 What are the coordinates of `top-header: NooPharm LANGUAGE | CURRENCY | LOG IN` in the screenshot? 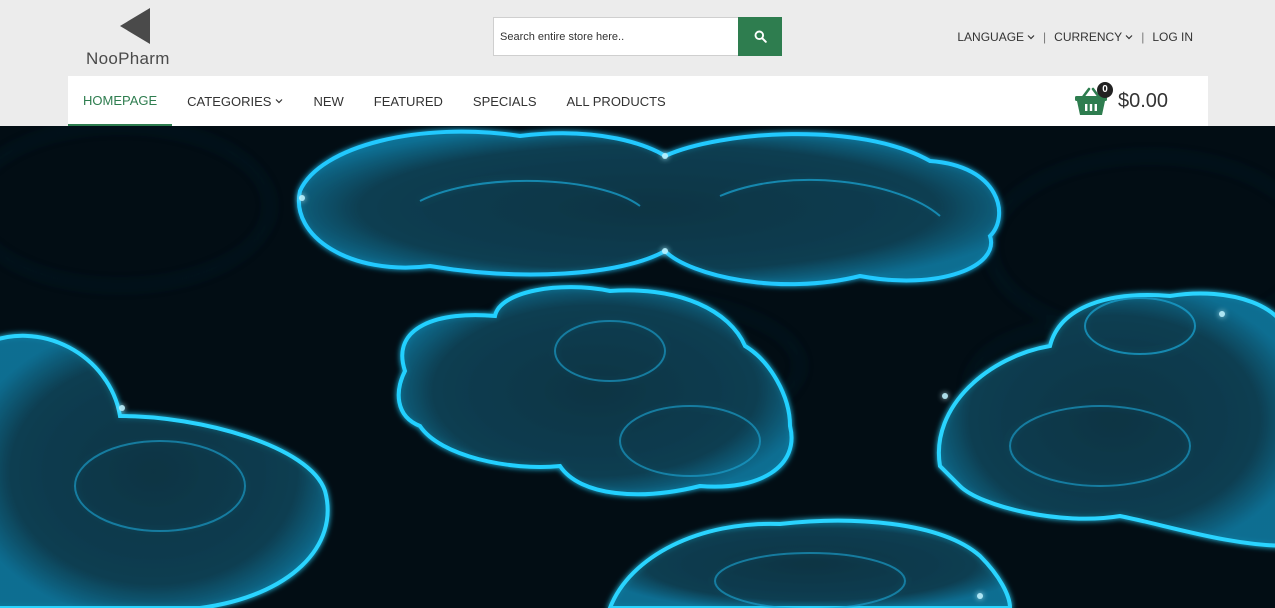 It's located at (637, 38).